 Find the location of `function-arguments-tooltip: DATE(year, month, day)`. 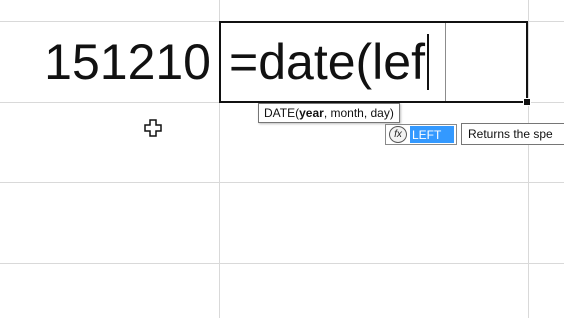

function-arguments-tooltip: DATE(year, month, day) is located at coordinates (329, 113).